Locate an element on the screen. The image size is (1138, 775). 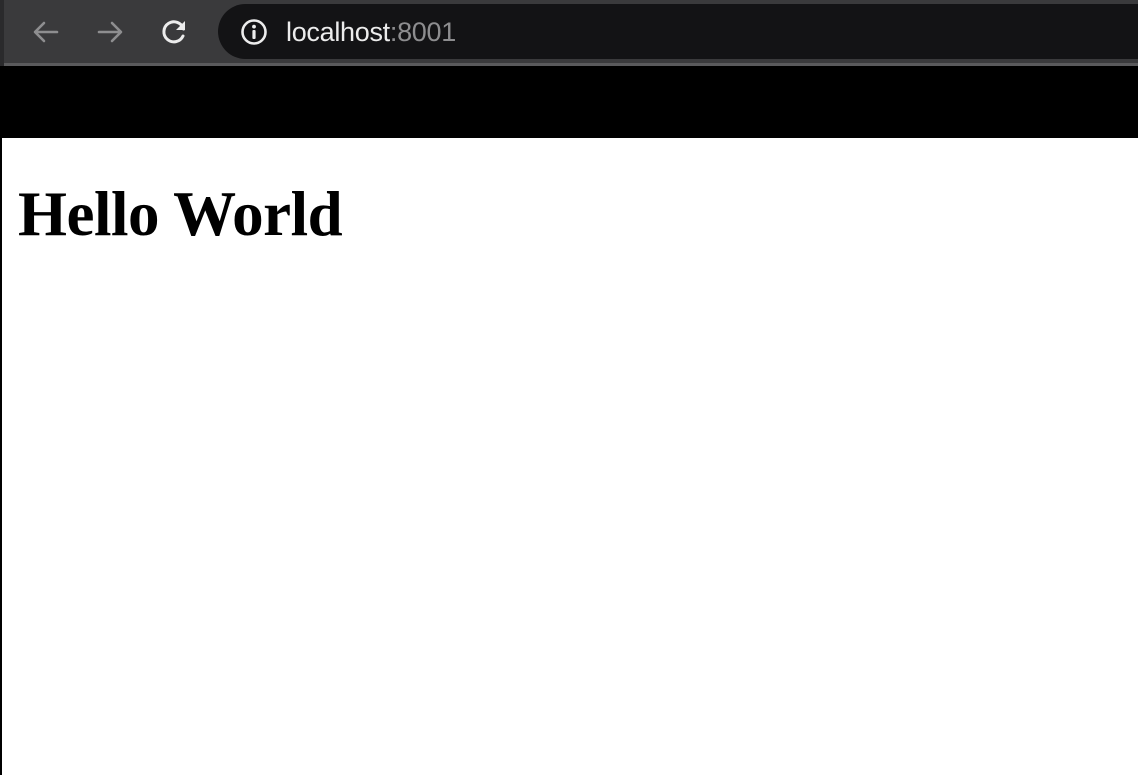
forward-button is located at coordinates (110, 32).